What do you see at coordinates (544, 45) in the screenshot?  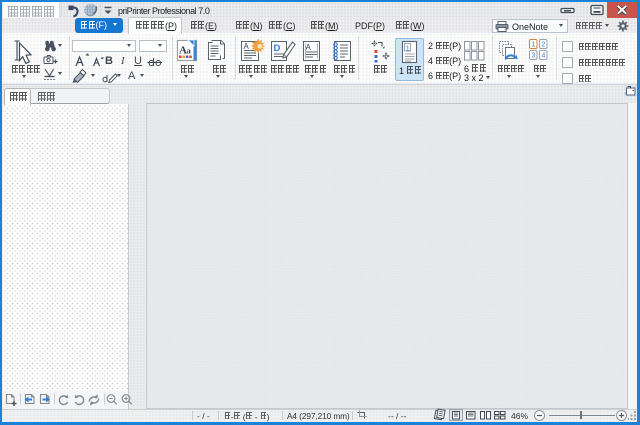 I see `svg-text: 2` at bounding box center [544, 45].